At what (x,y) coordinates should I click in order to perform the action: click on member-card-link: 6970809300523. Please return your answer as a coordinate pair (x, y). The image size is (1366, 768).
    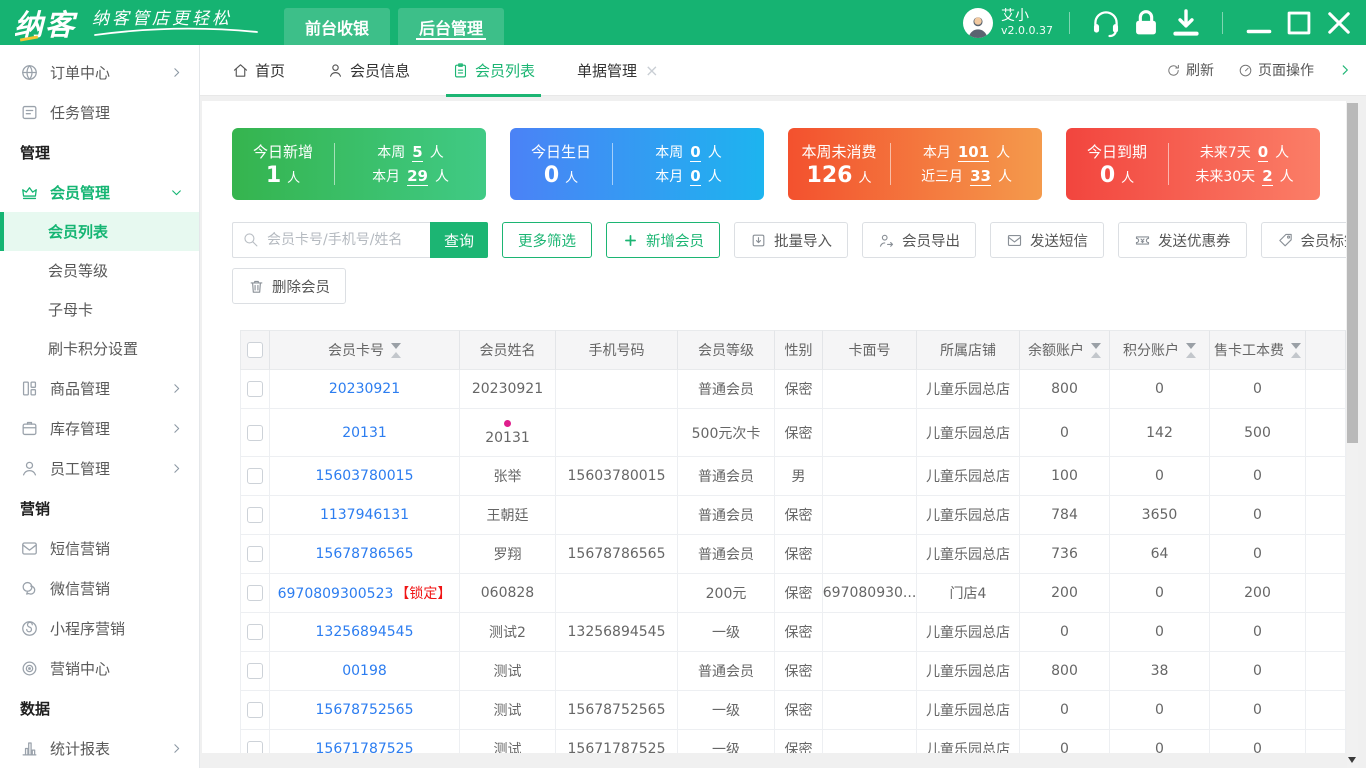
    Looking at the image, I should click on (336, 594).